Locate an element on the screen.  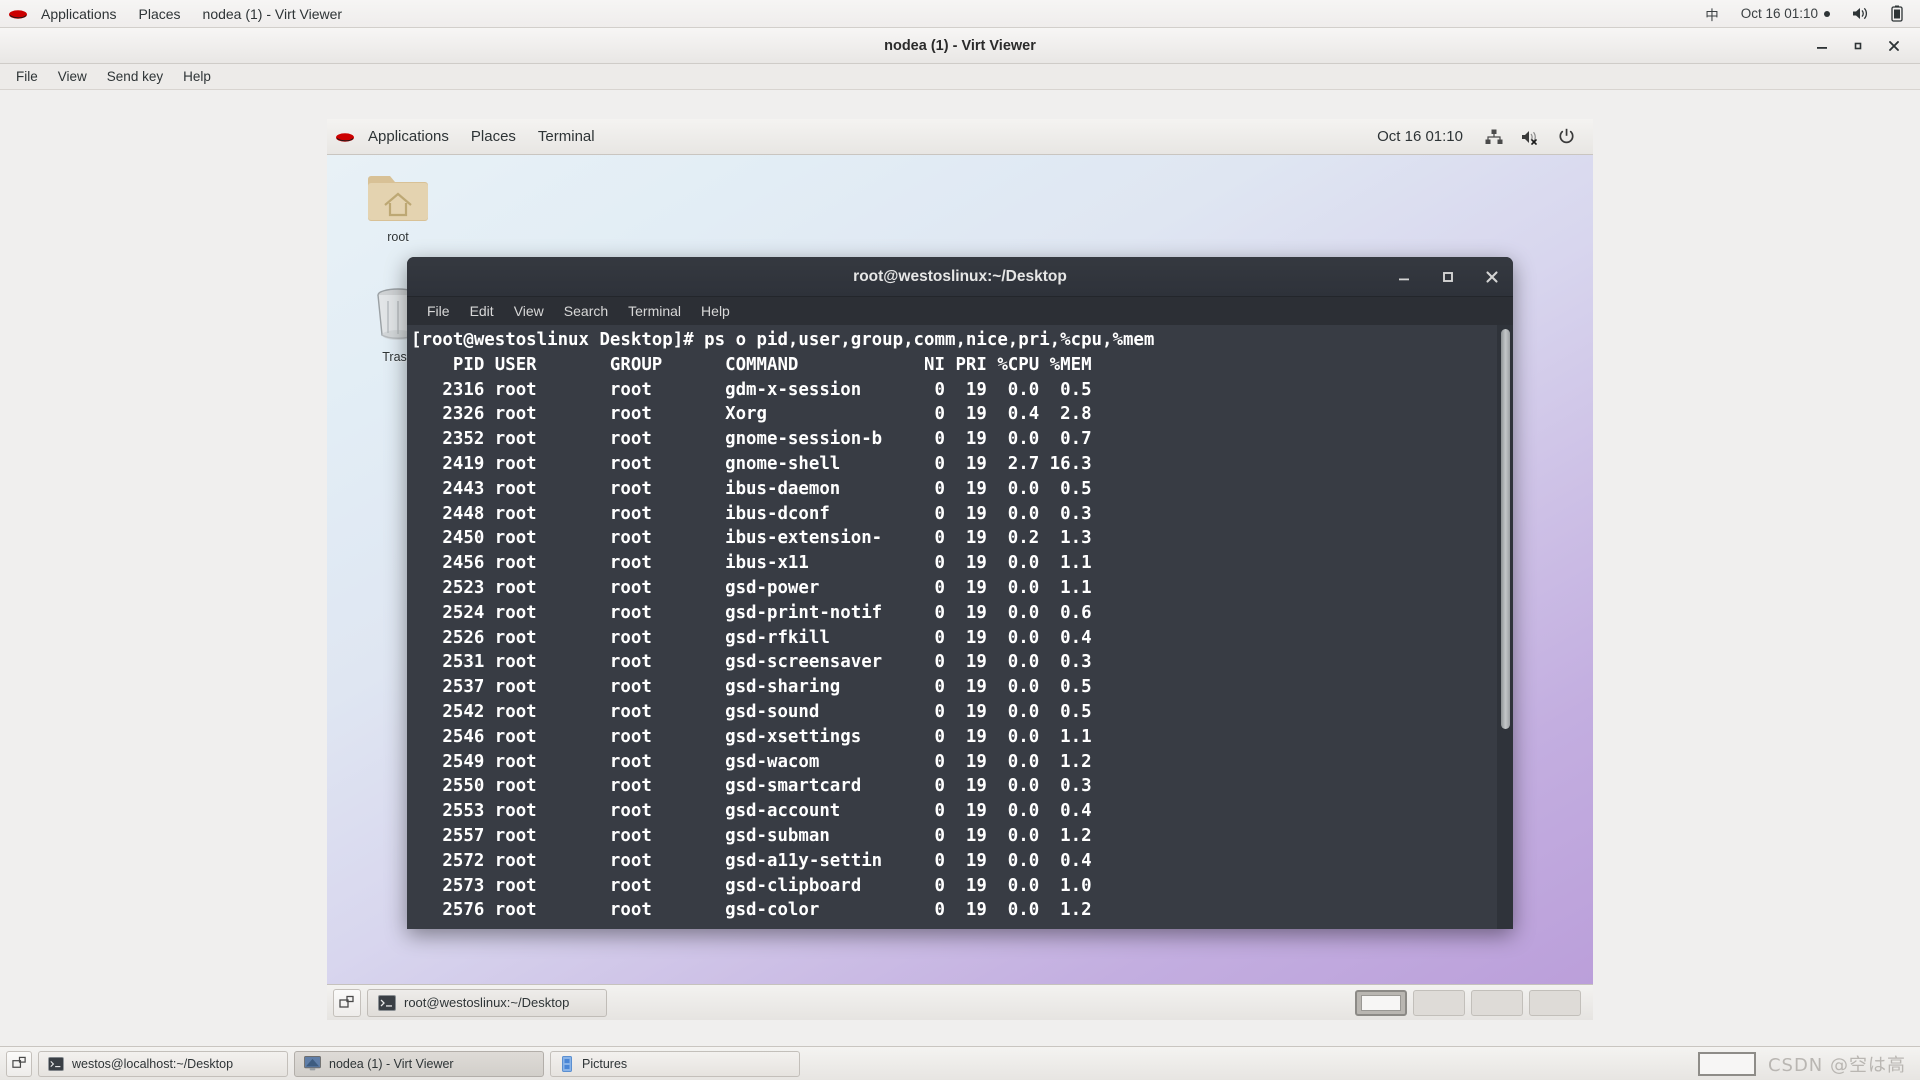
virt-viewer-menubar: File View Send key Help is located at coordinates (960, 77).